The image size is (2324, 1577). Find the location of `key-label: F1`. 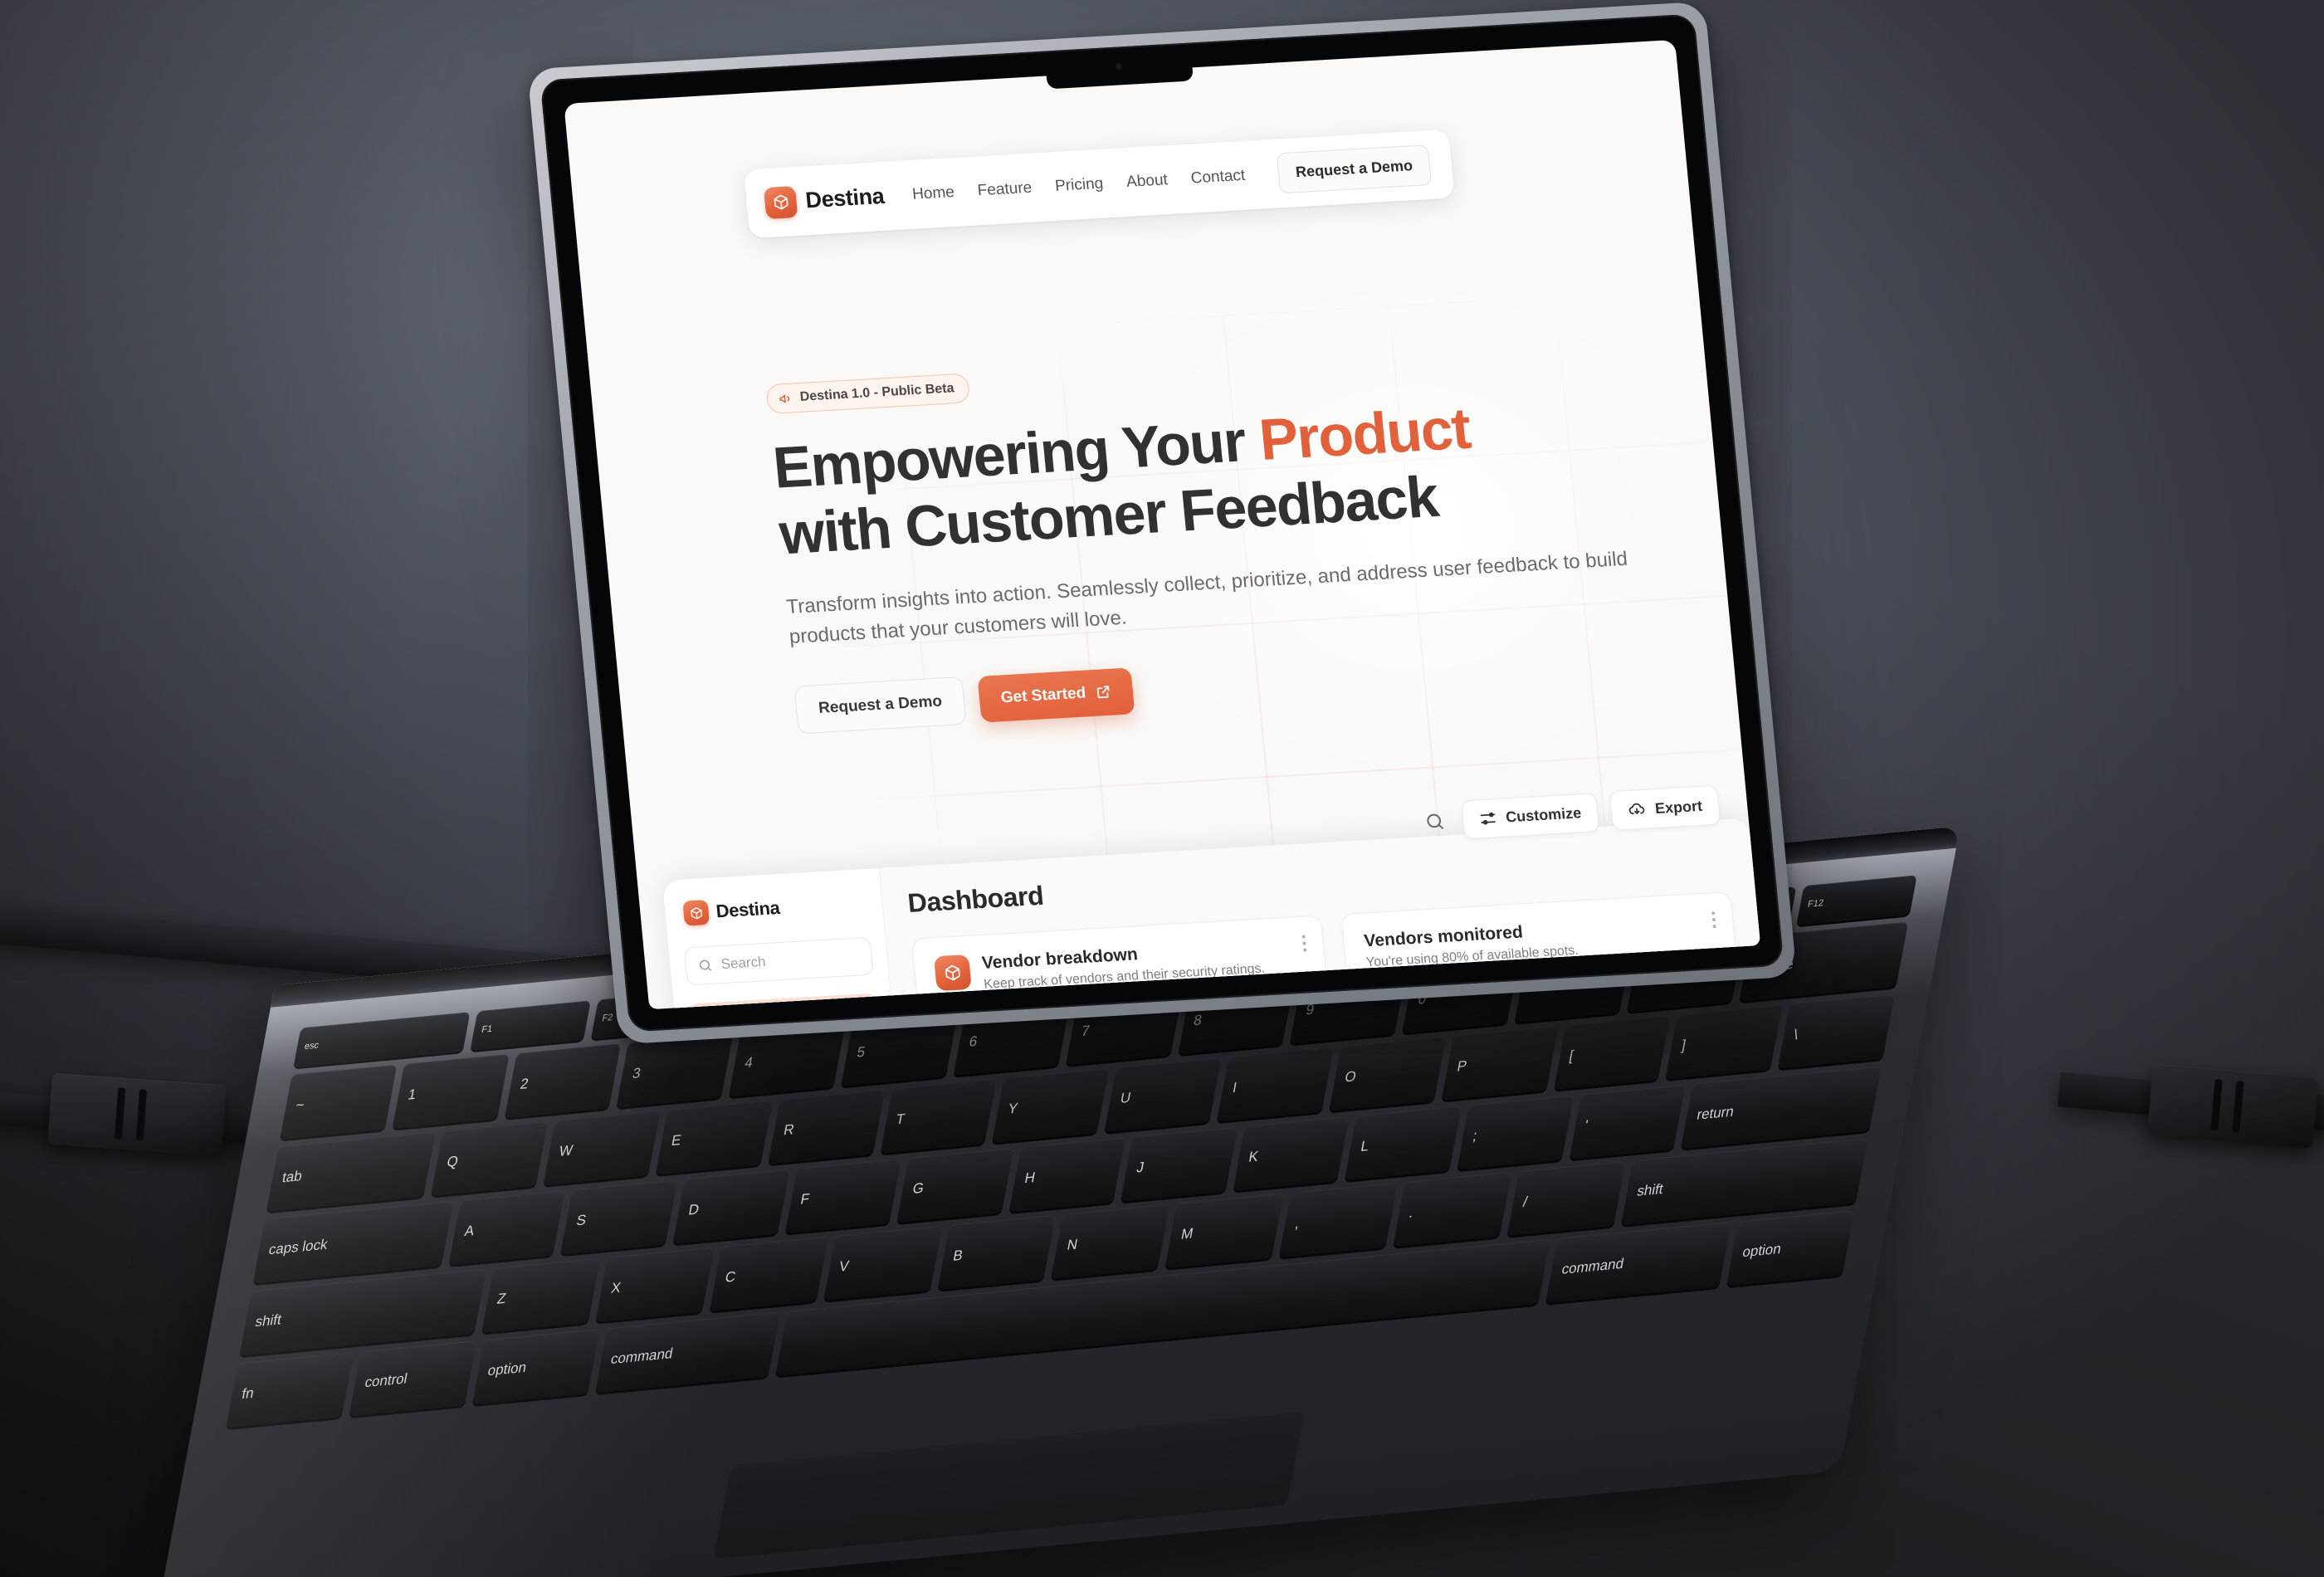

key-label: F1 is located at coordinates (487, 1029).